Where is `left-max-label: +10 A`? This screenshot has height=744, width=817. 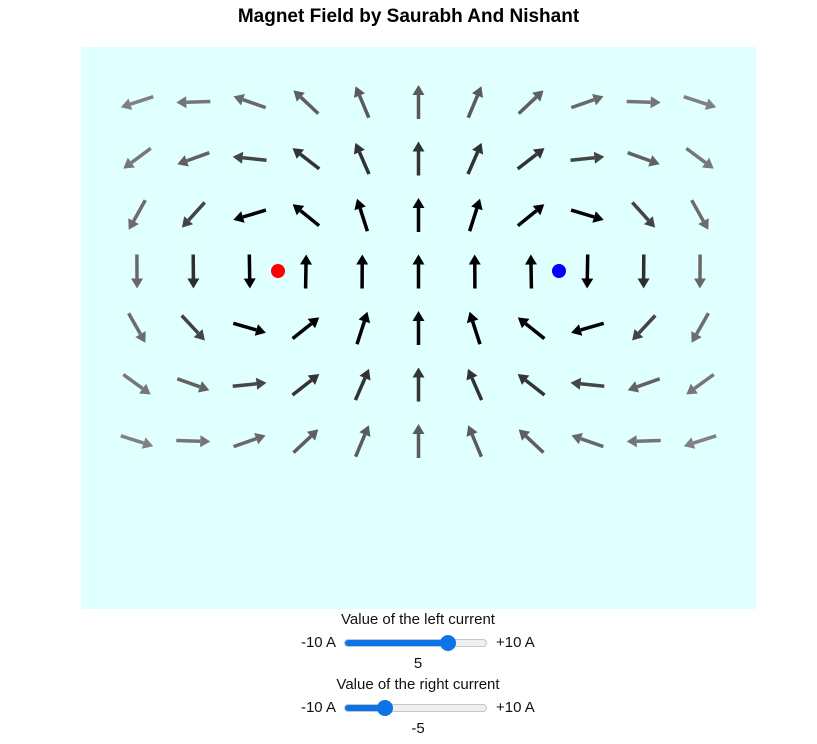 left-max-label: +10 A is located at coordinates (515, 642).